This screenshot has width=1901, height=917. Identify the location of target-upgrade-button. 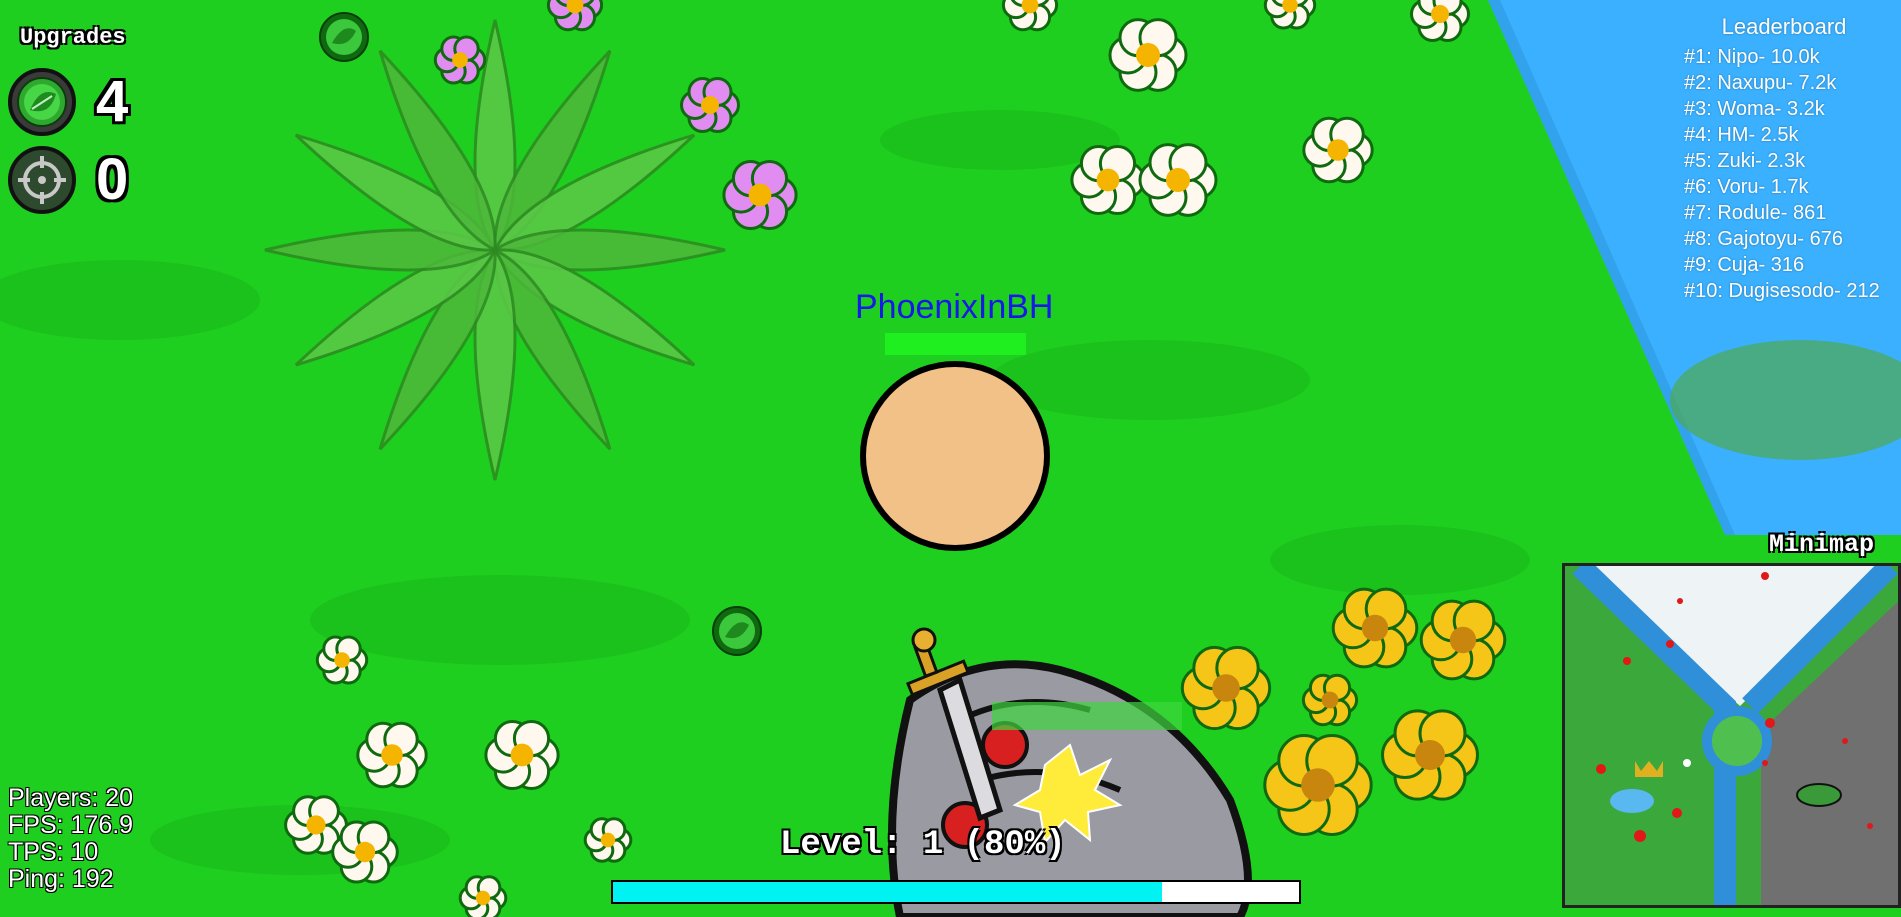
(42, 180).